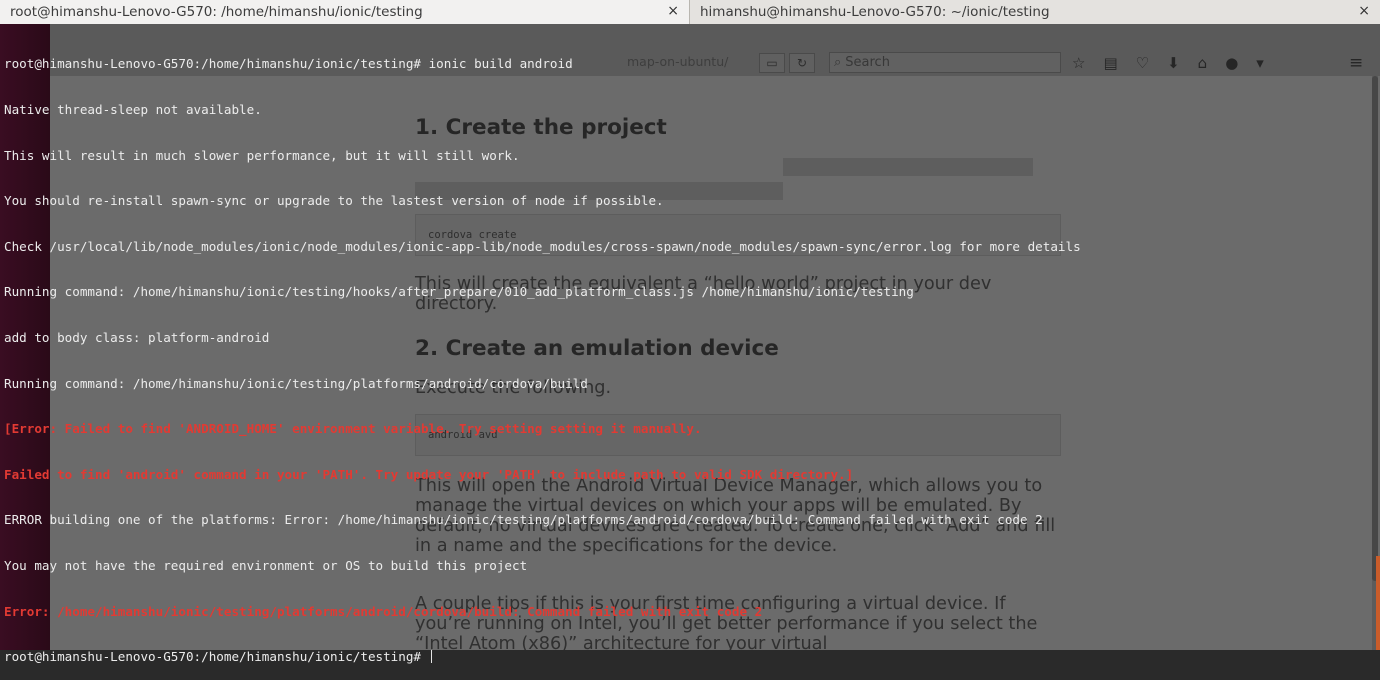 This screenshot has width=1380, height=680. What do you see at coordinates (1260, 63) in the screenshot?
I see `extensions-icon: ▾` at bounding box center [1260, 63].